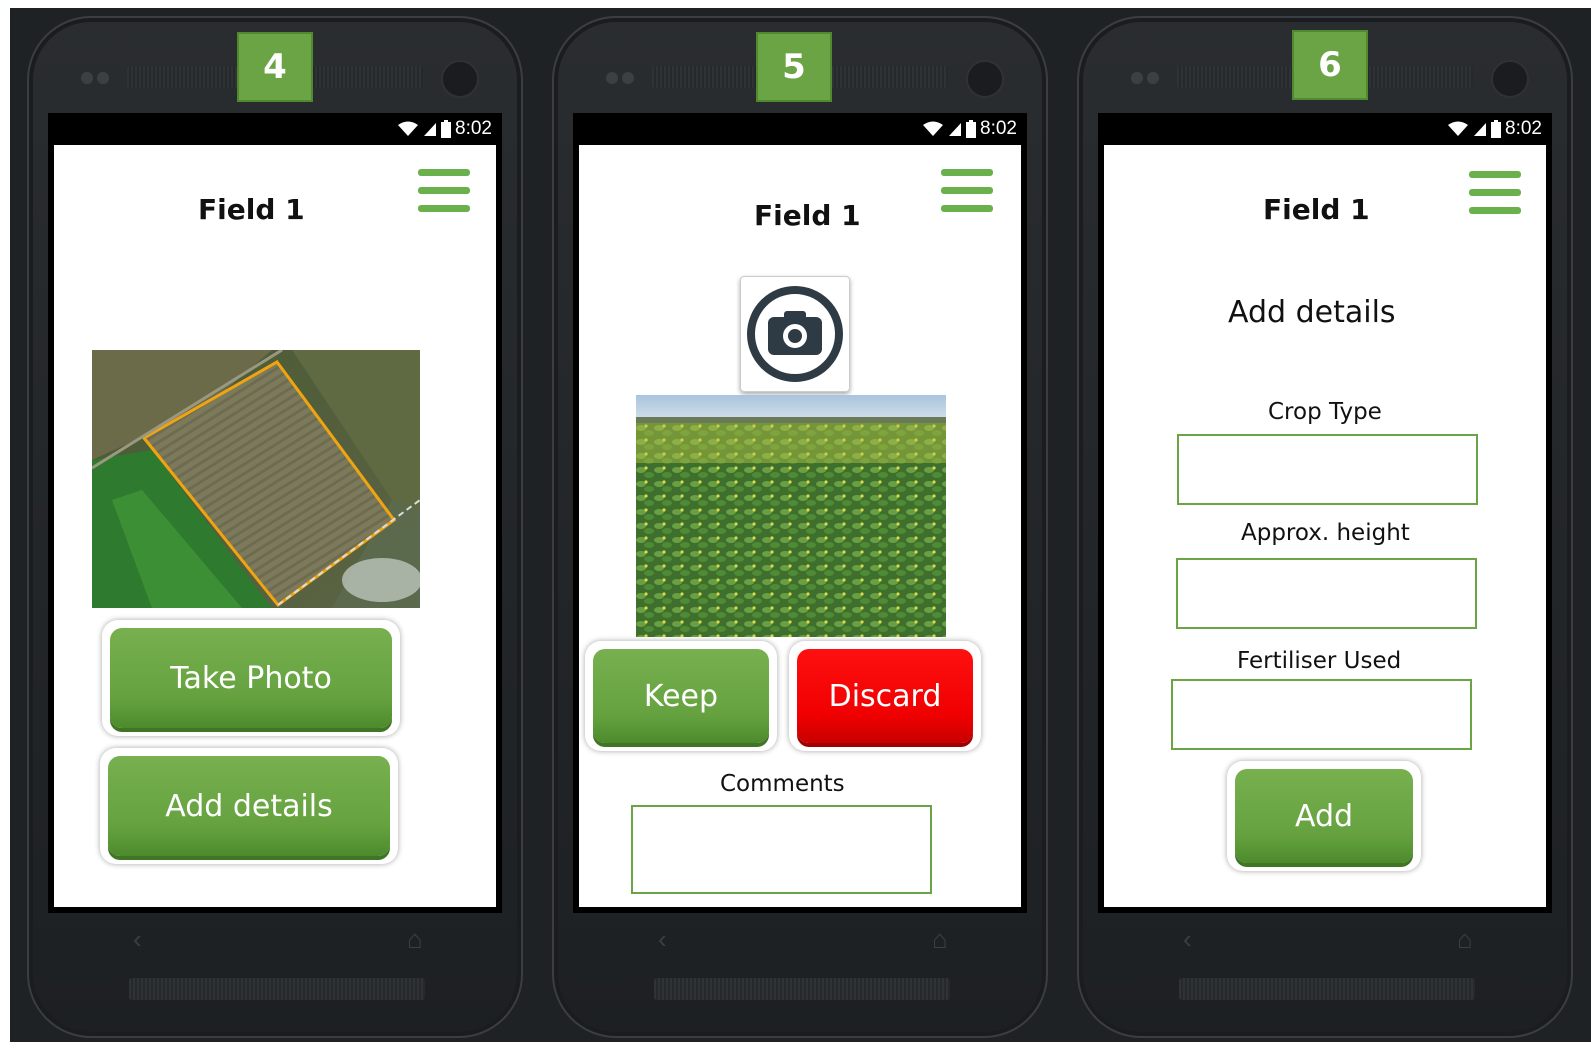 The width and height of the screenshot is (1591, 1057). What do you see at coordinates (1321, 714) in the screenshot?
I see `fertiliser-used-field` at bounding box center [1321, 714].